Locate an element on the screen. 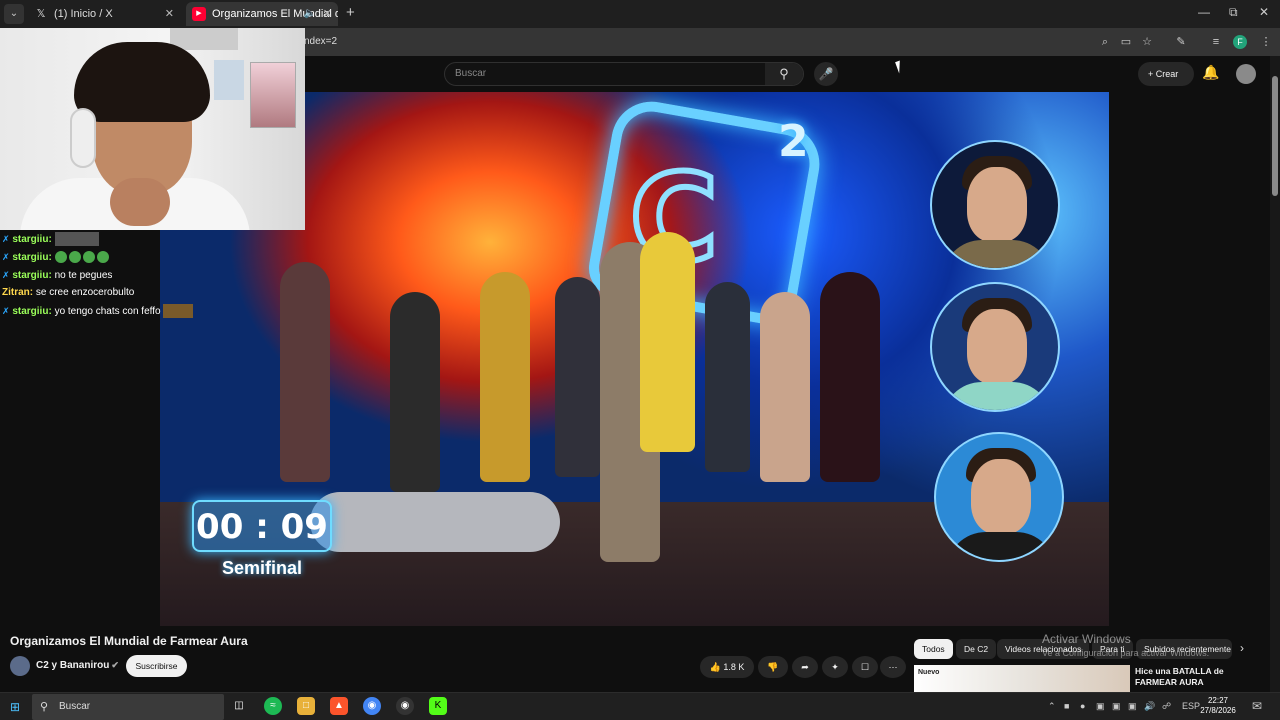  headphones-icon is located at coordinates (83, 138).